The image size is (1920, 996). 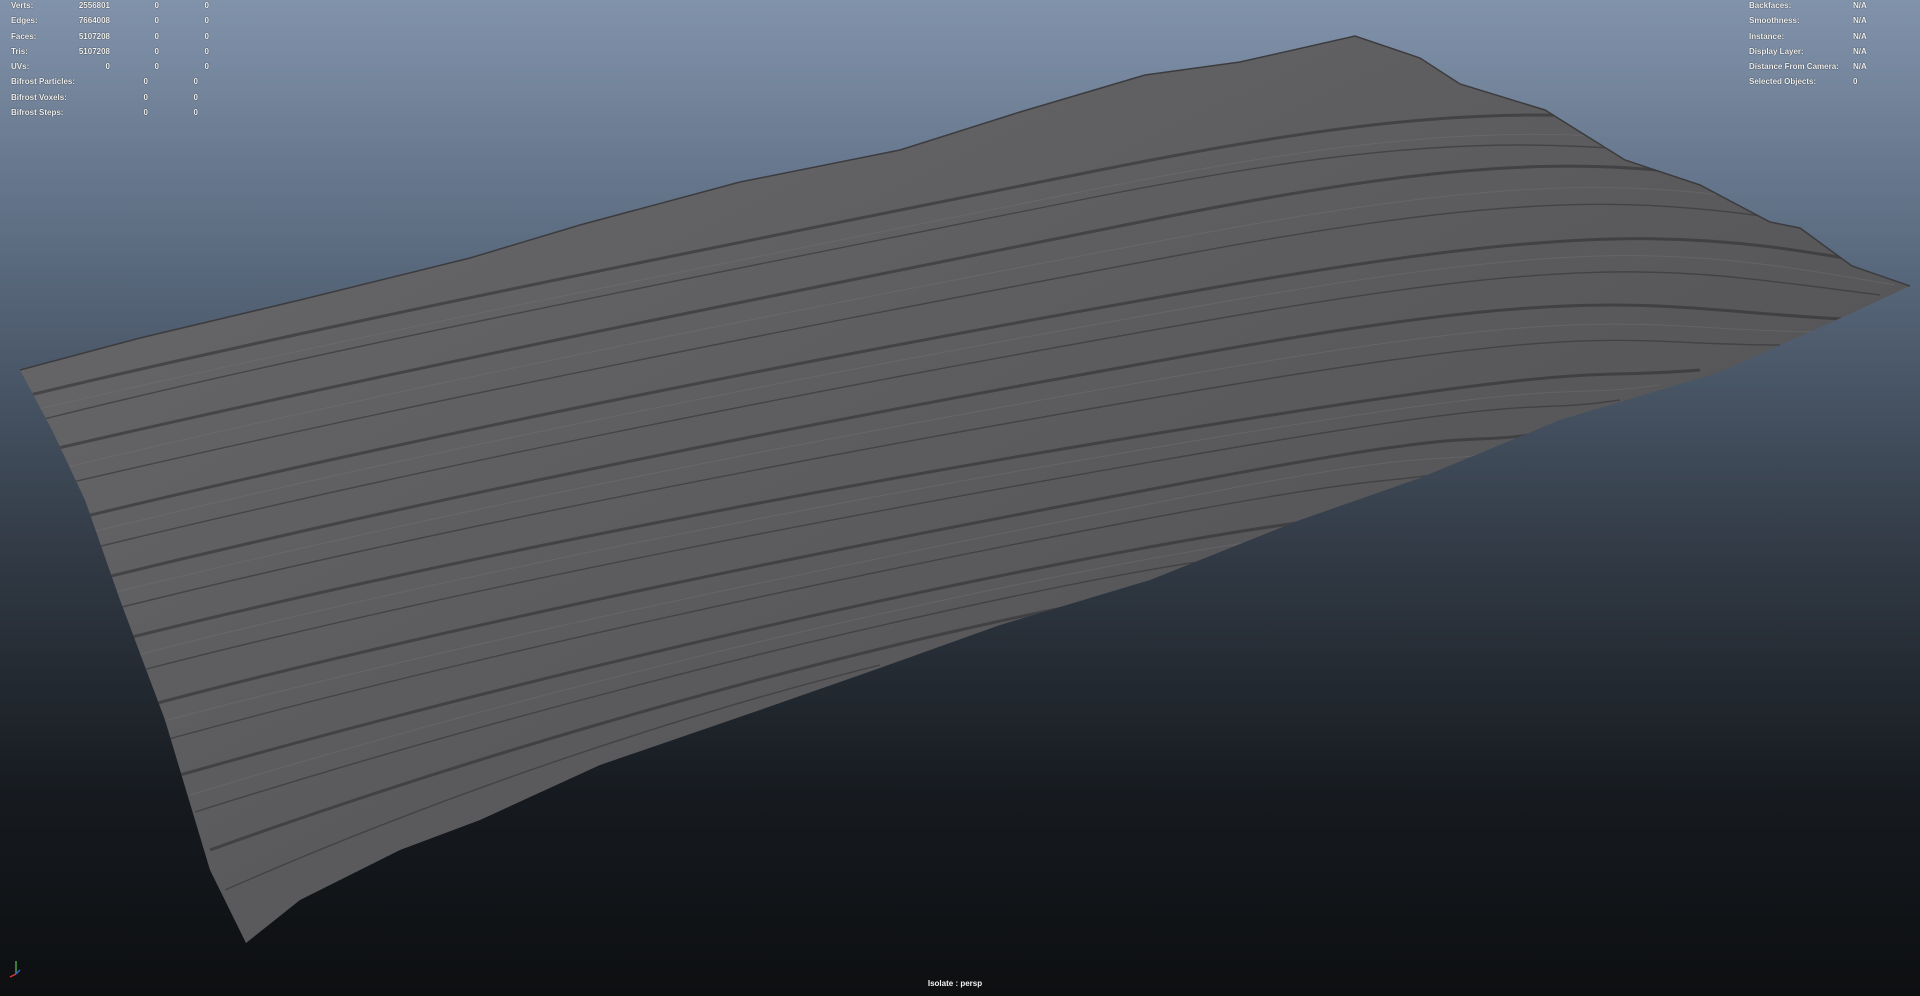 What do you see at coordinates (24, 36) in the screenshot?
I see `hud-label: Faces:` at bounding box center [24, 36].